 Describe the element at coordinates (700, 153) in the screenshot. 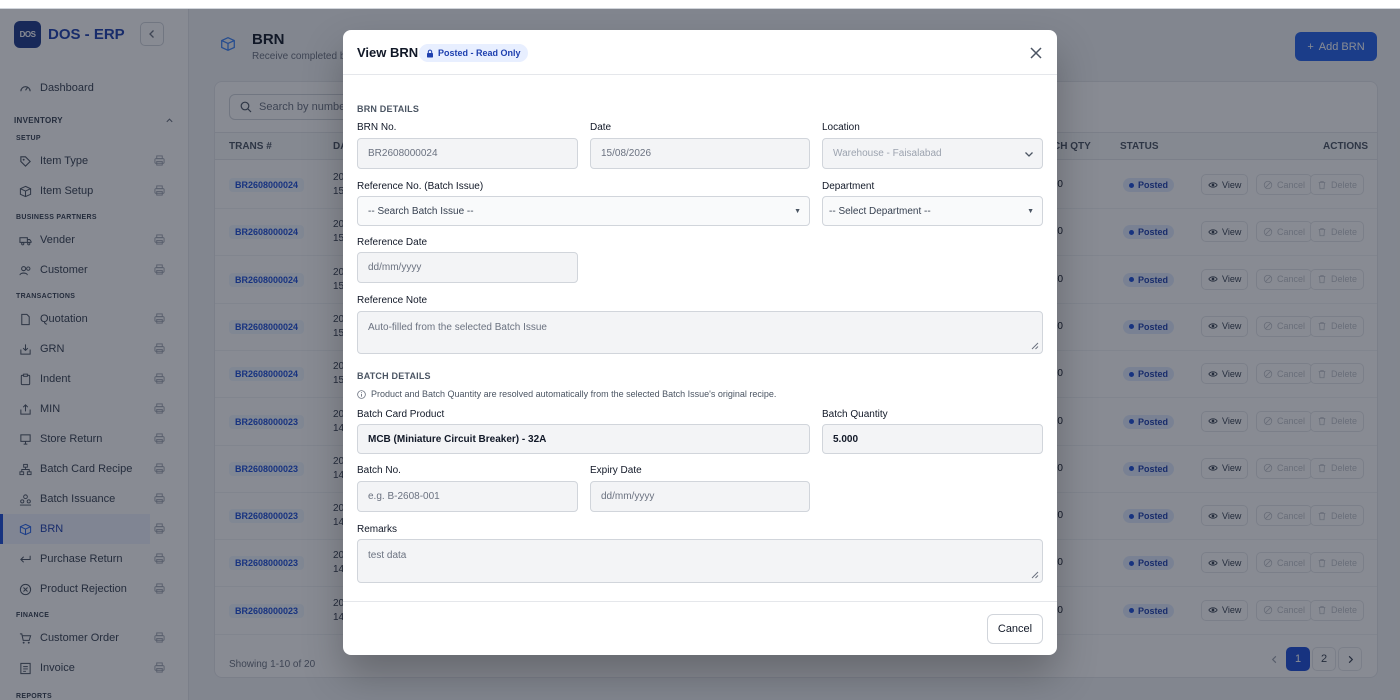

I see `date-field: 15/08/2026` at that location.